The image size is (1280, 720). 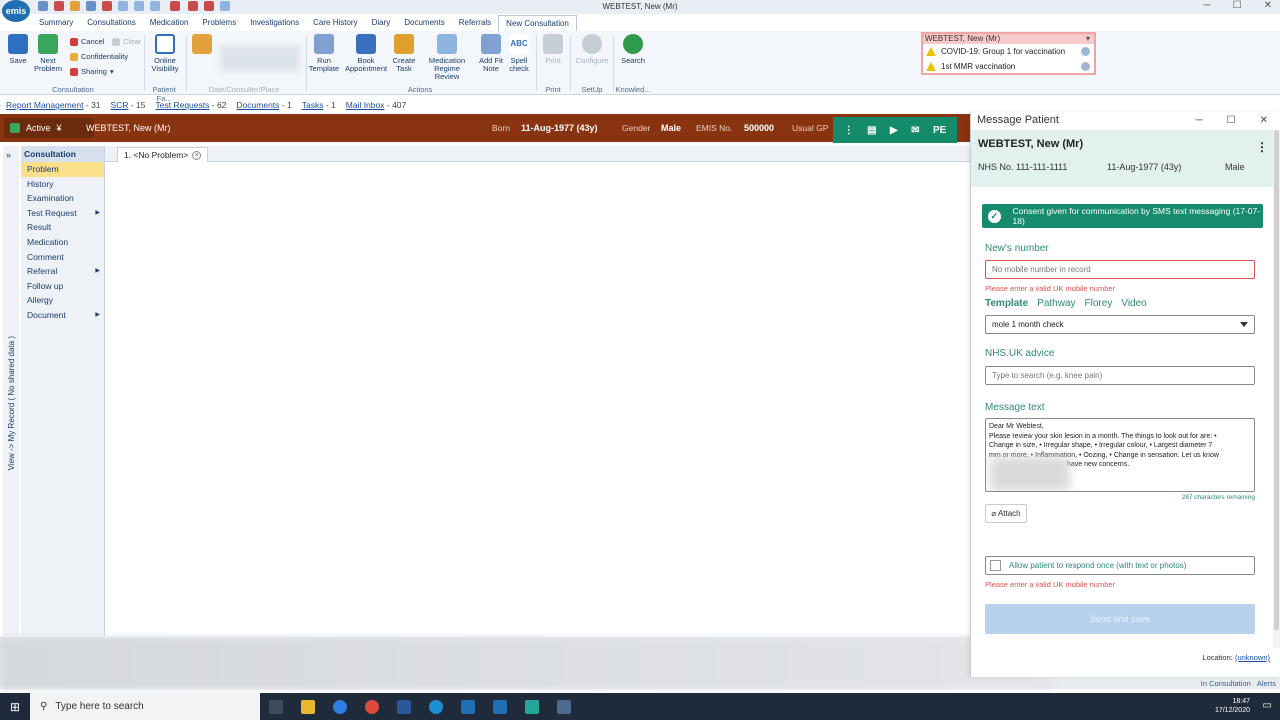 What do you see at coordinates (111, 23) in the screenshot?
I see `tab-consultations: Consultations` at bounding box center [111, 23].